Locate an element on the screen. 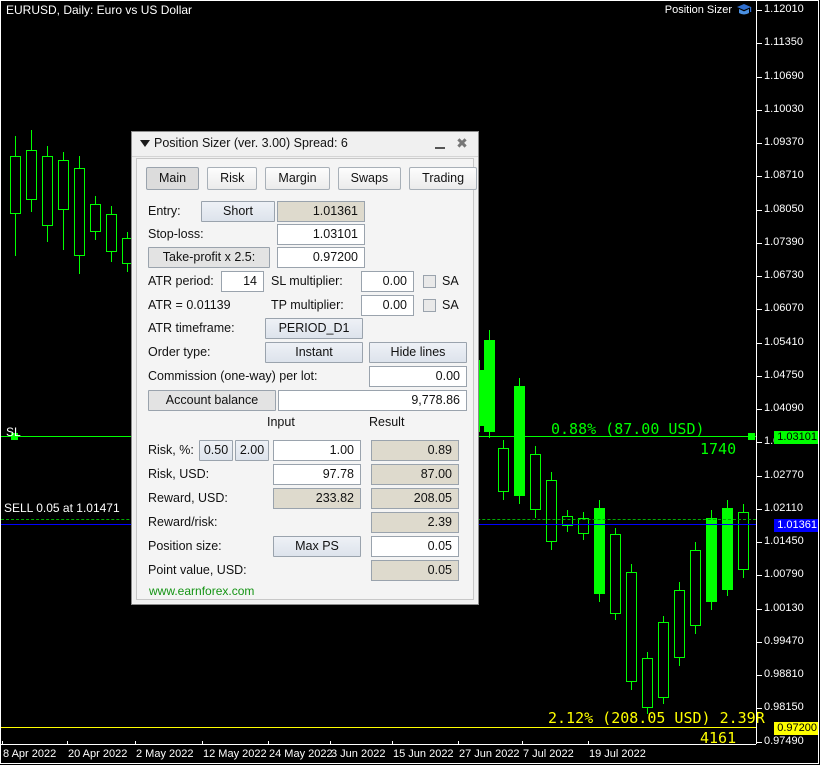 This screenshot has width=820, height=765. take-profit-field: 0.97200 is located at coordinates (321, 257).